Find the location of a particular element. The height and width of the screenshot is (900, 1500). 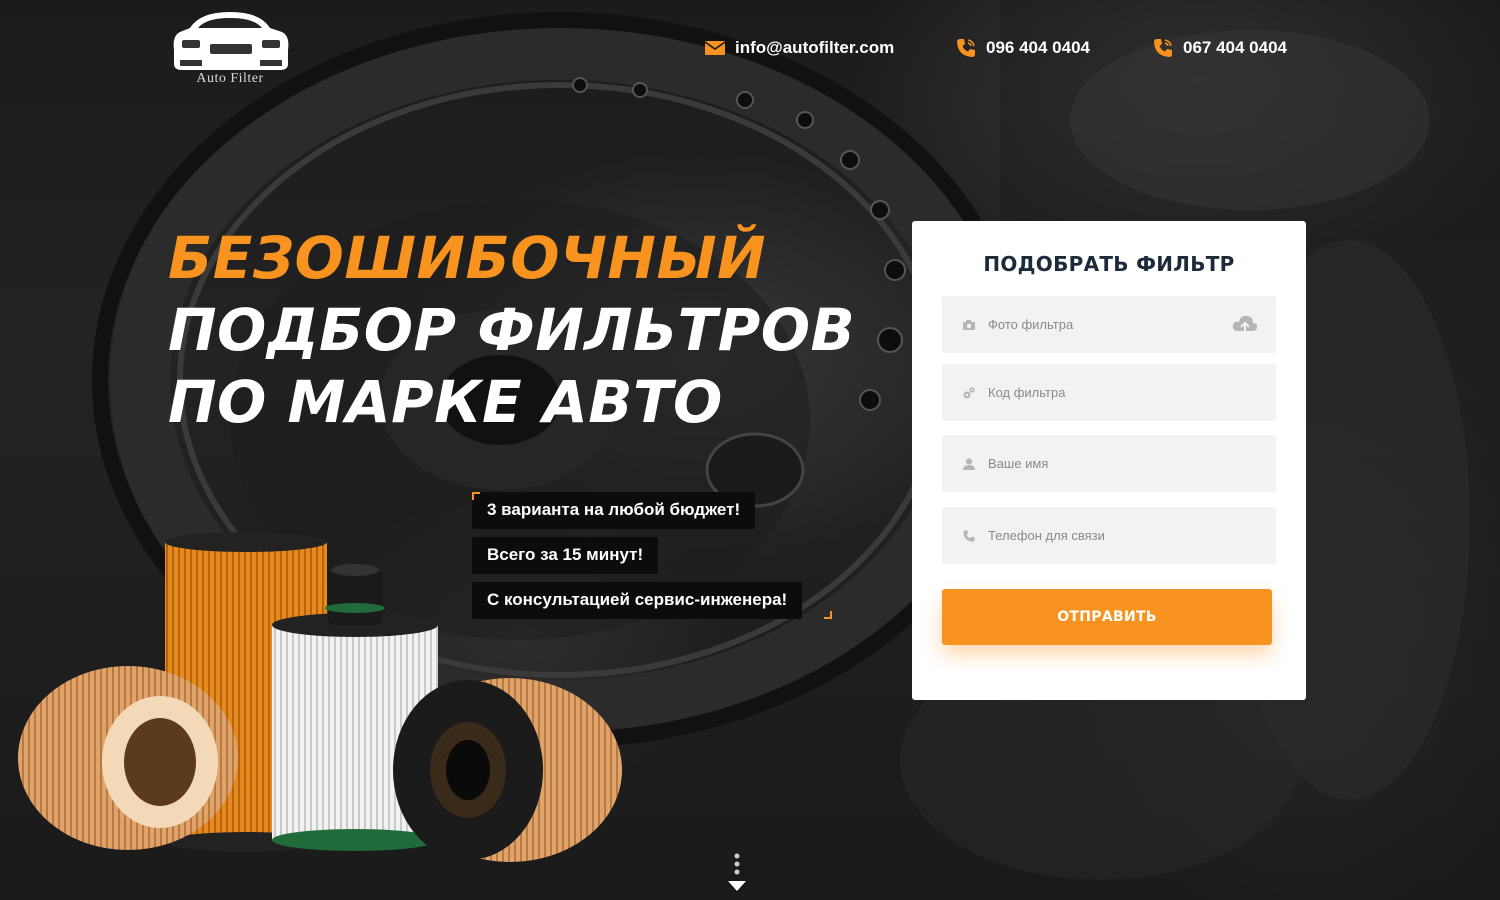

submit-button: ОТПРАВИТЬ is located at coordinates (1107, 617).